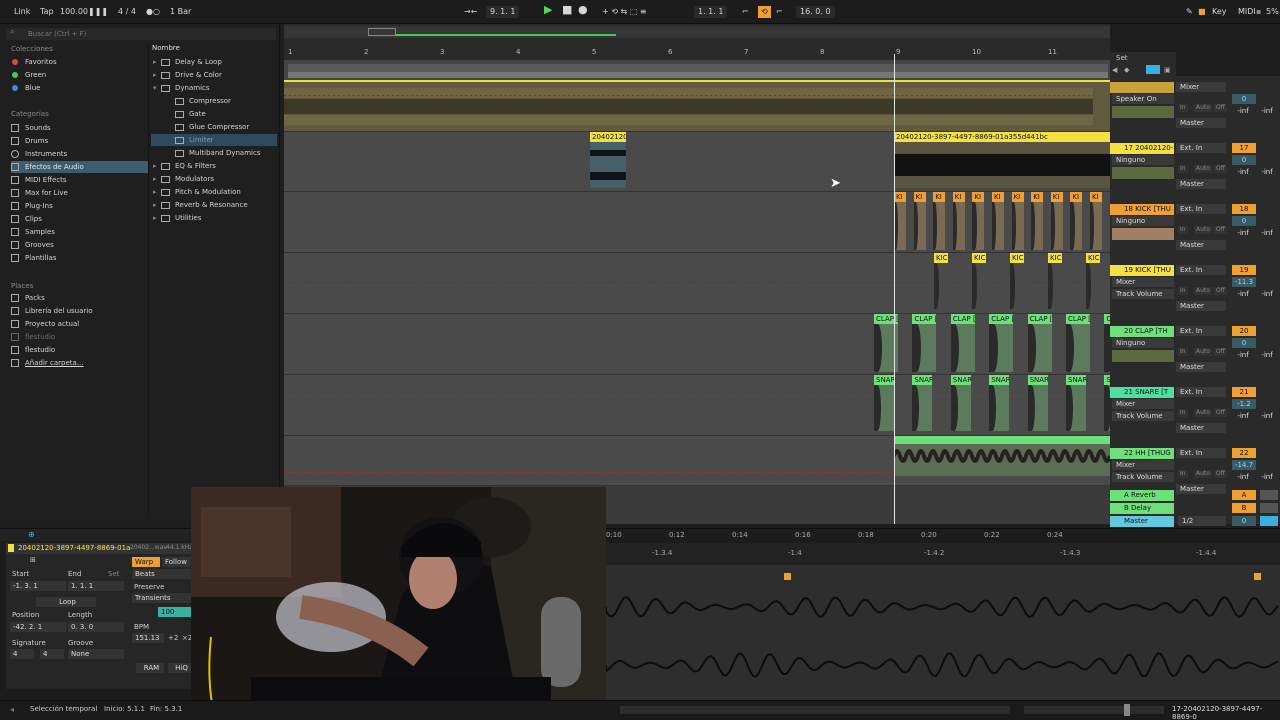  Describe the element at coordinates (1002, 137) in the screenshot. I see `clip-header-long: 20402120-3897-4497-8869-01a355d441bc` at that location.